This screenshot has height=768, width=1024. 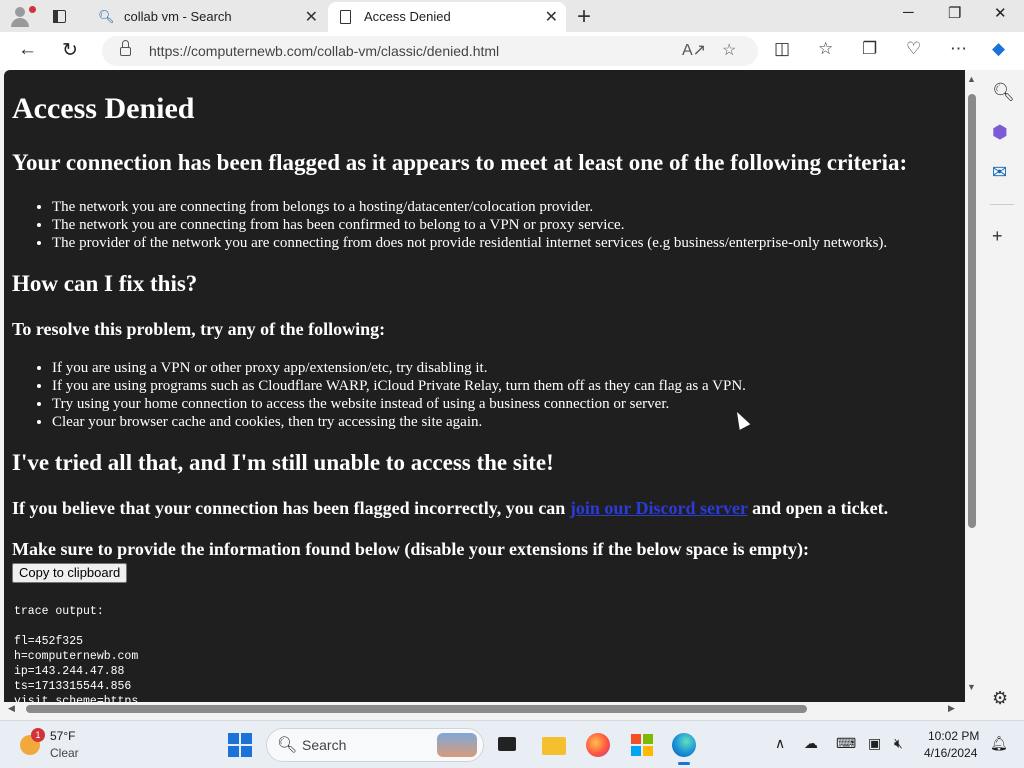 I want to click on collections-icon: ❐, so click(x=869, y=49).